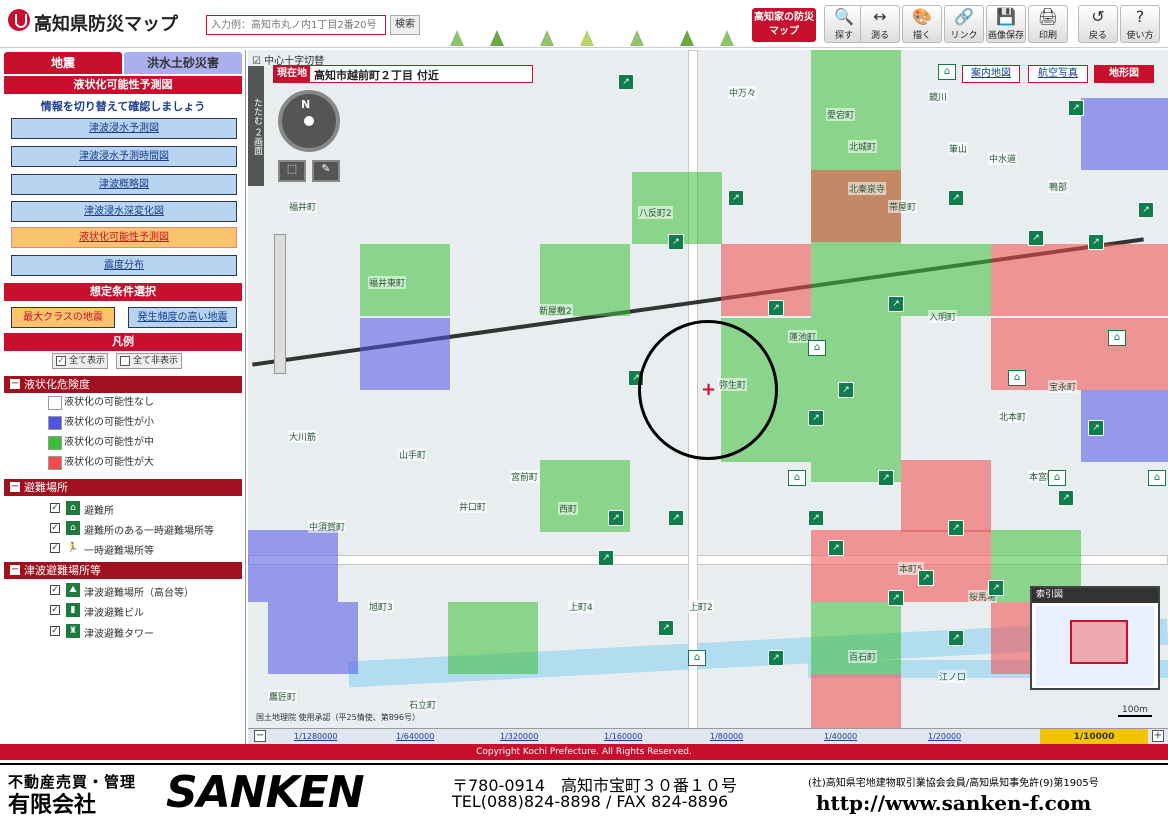 The width and height of the screenshot is (1168, 819). I want to click on evacuation-category: 避難場所, so click(123, 487).